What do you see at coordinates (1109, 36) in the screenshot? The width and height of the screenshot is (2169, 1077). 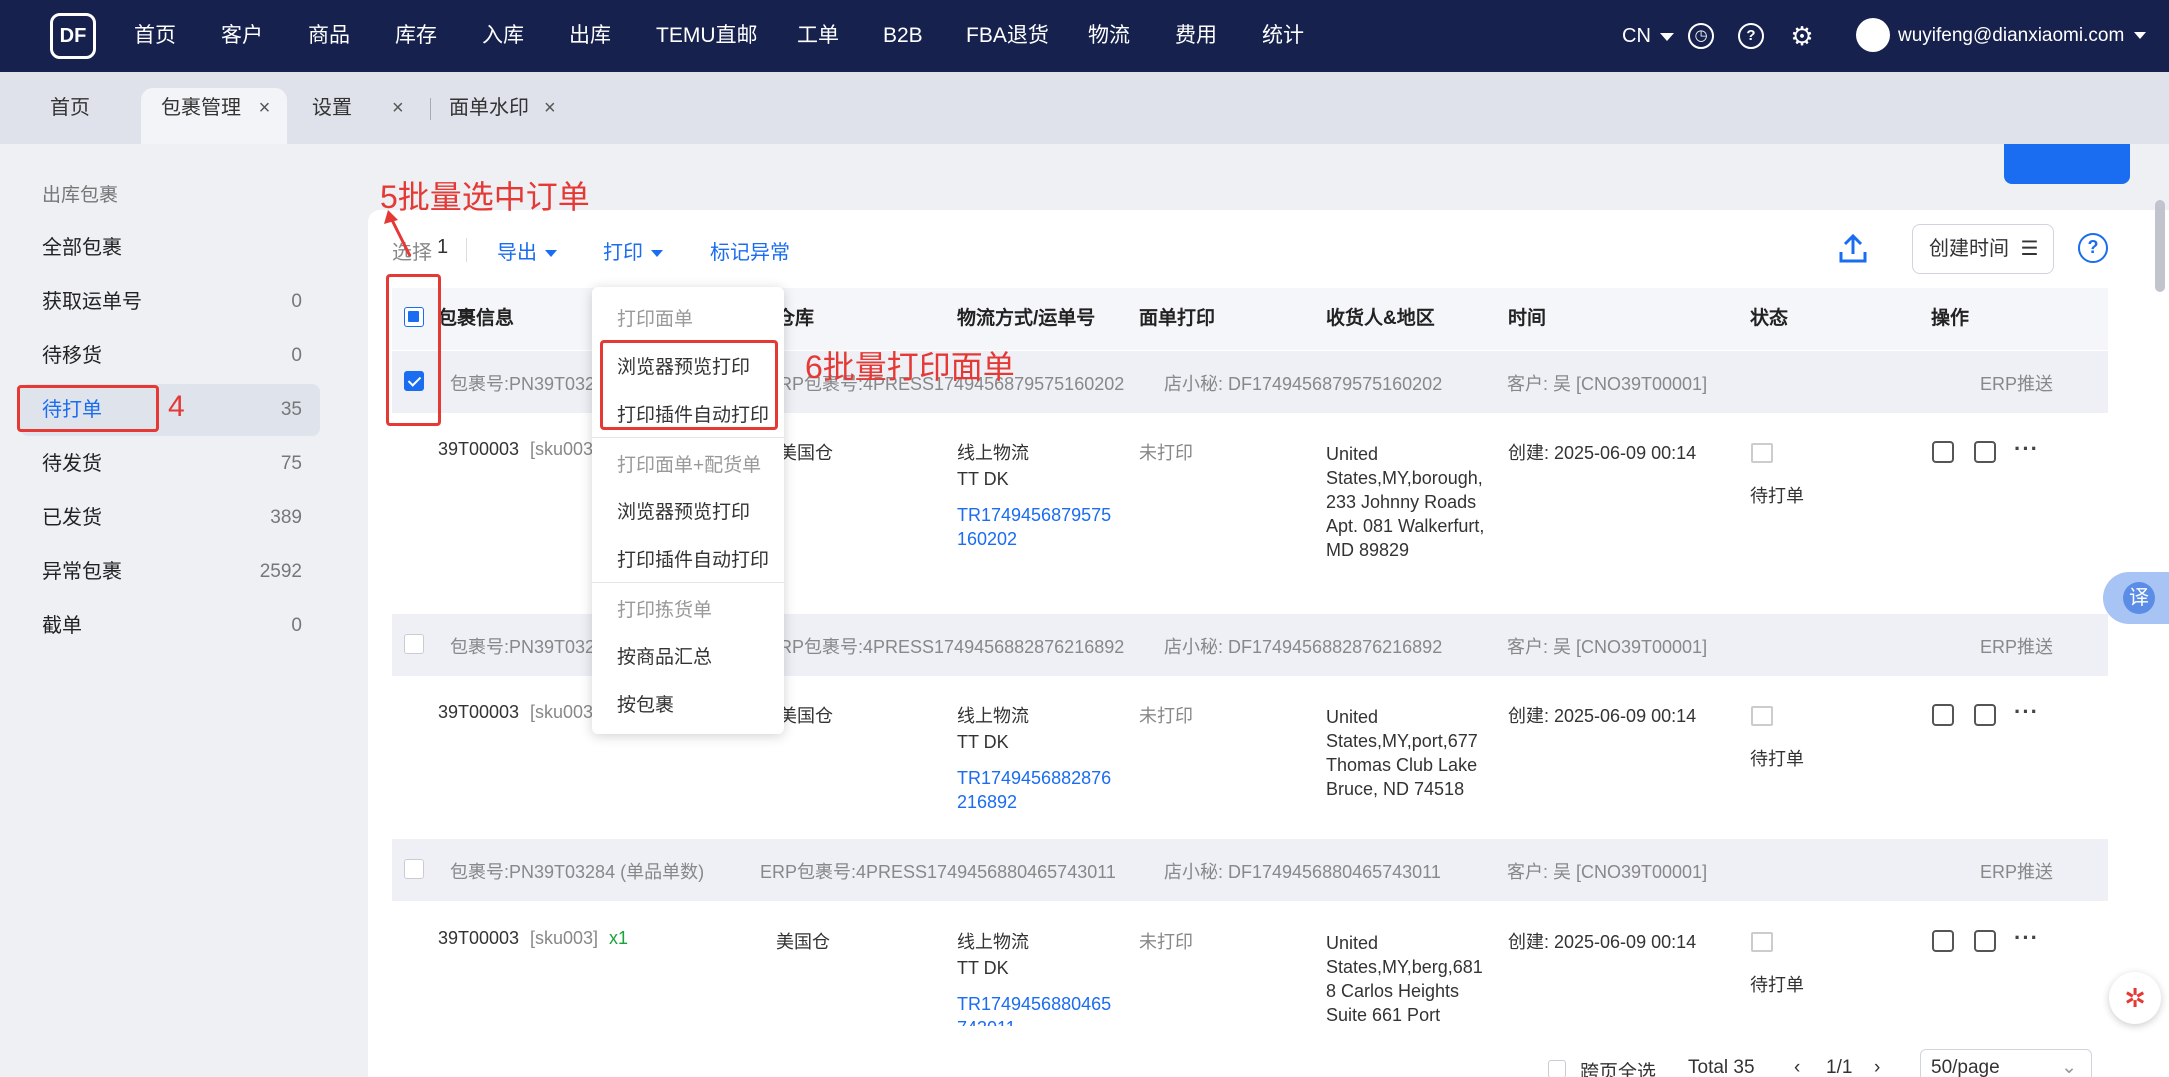 I see `nav-logistics: 物流` at bounding box center [1109, 36].